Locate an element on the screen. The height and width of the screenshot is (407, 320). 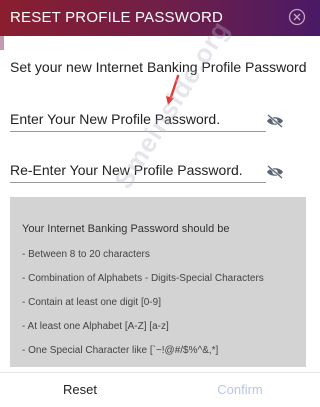
new-password-field: Enter Your New Profile Password. is located at coordinates (138, 119).